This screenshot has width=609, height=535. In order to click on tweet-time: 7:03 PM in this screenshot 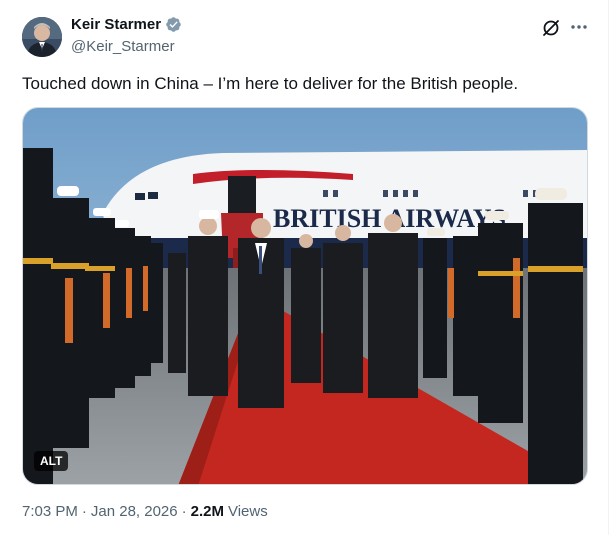, I will do `click(50, 511)`.